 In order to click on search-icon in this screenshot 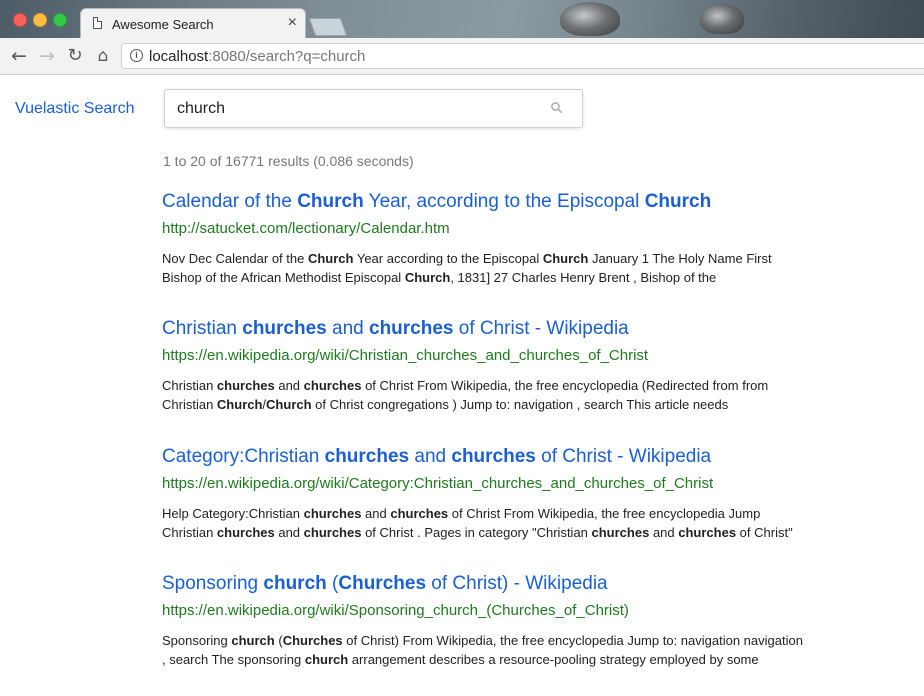, I will do `click(556, 107)`.